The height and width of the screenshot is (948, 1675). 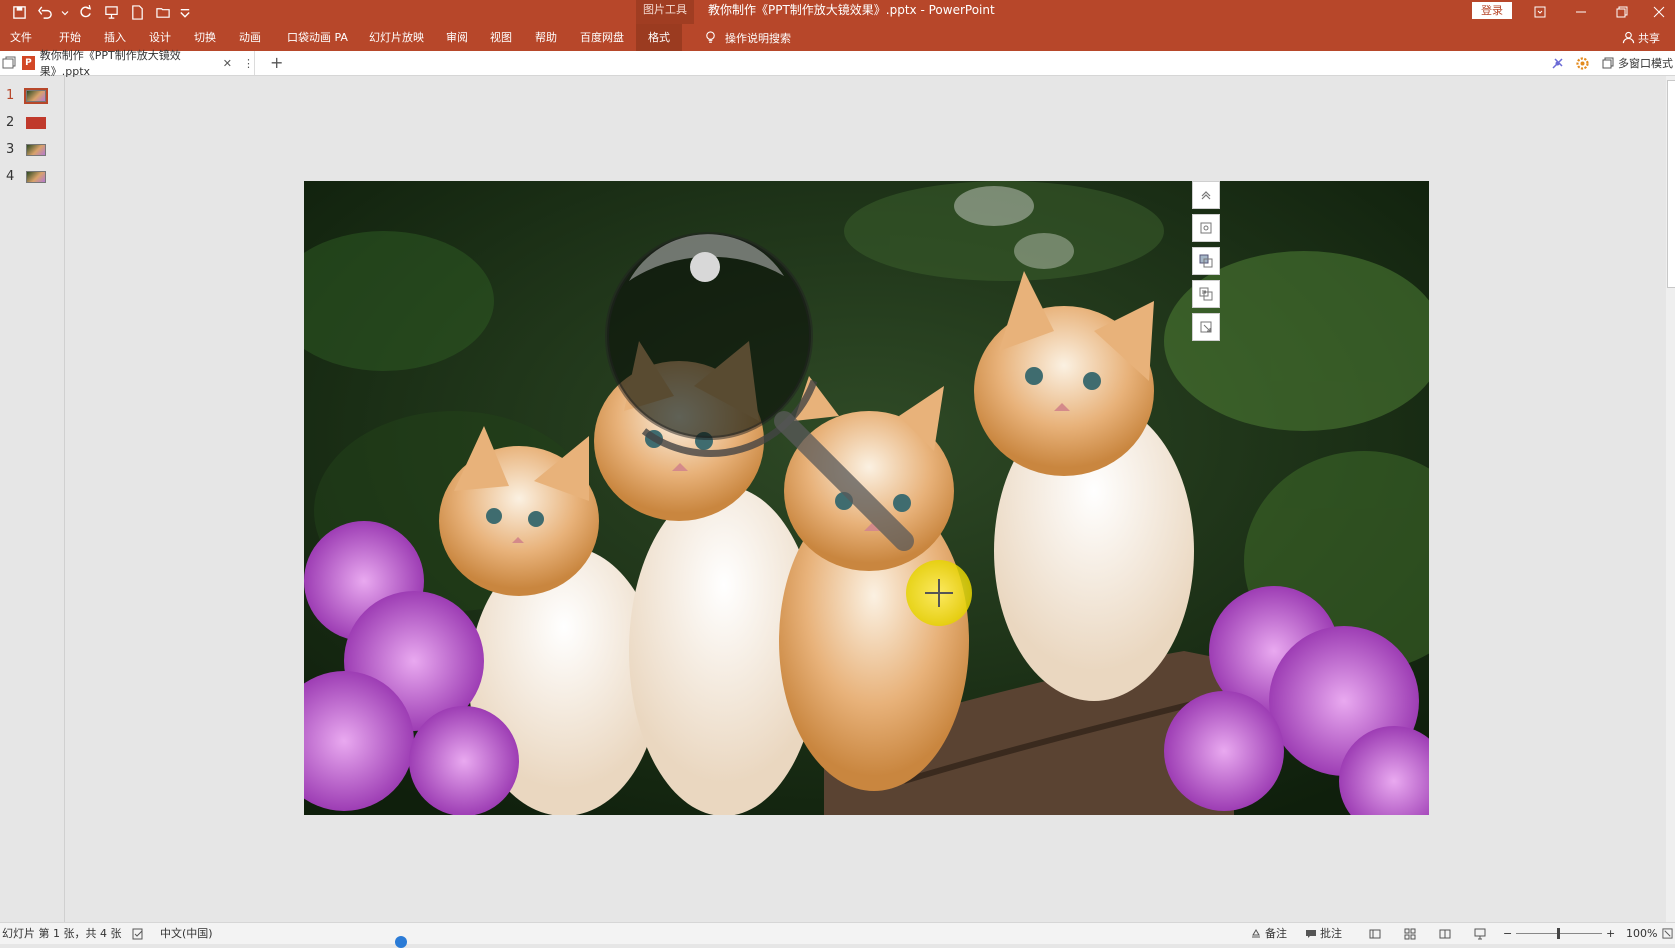 What do you see at coordinates (138, 933) in the screenshot?
I see `spellcheck-icon` at bounding box center [138, 933].